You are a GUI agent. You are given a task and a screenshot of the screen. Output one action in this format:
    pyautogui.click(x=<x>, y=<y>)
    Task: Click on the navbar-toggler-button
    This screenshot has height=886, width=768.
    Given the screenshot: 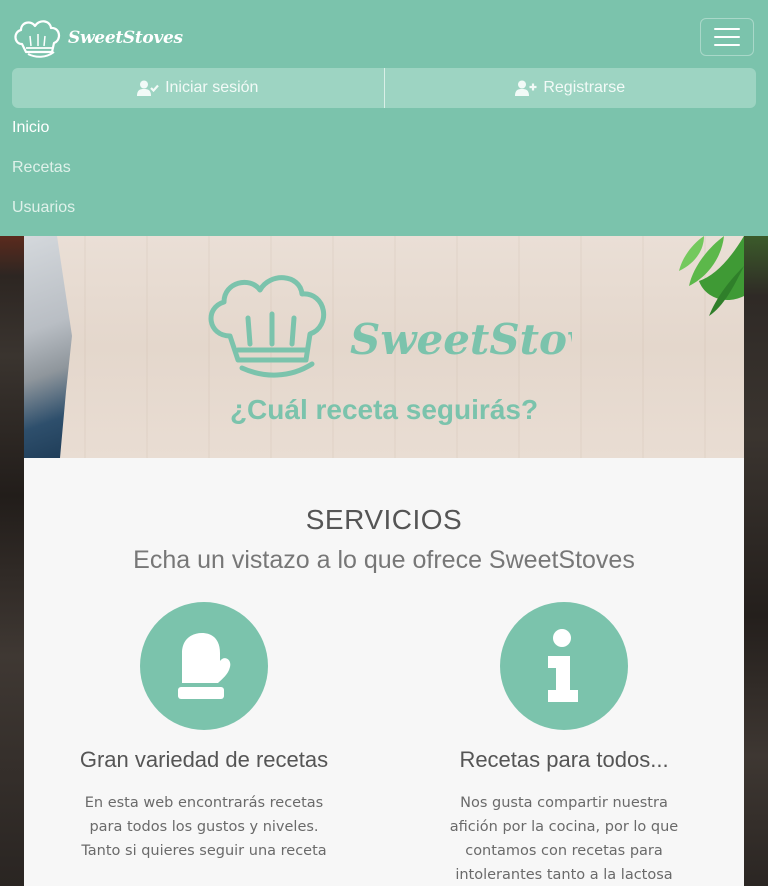 What is the action you would take?
    pyautogui.click(x=727, y=37)
    